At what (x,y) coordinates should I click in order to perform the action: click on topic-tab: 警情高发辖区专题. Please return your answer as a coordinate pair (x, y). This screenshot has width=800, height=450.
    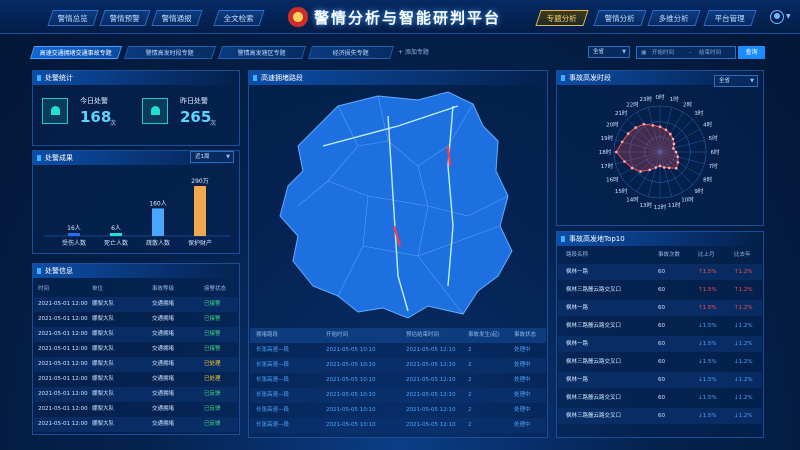
    Looking at the image, I should click on (262, 52).